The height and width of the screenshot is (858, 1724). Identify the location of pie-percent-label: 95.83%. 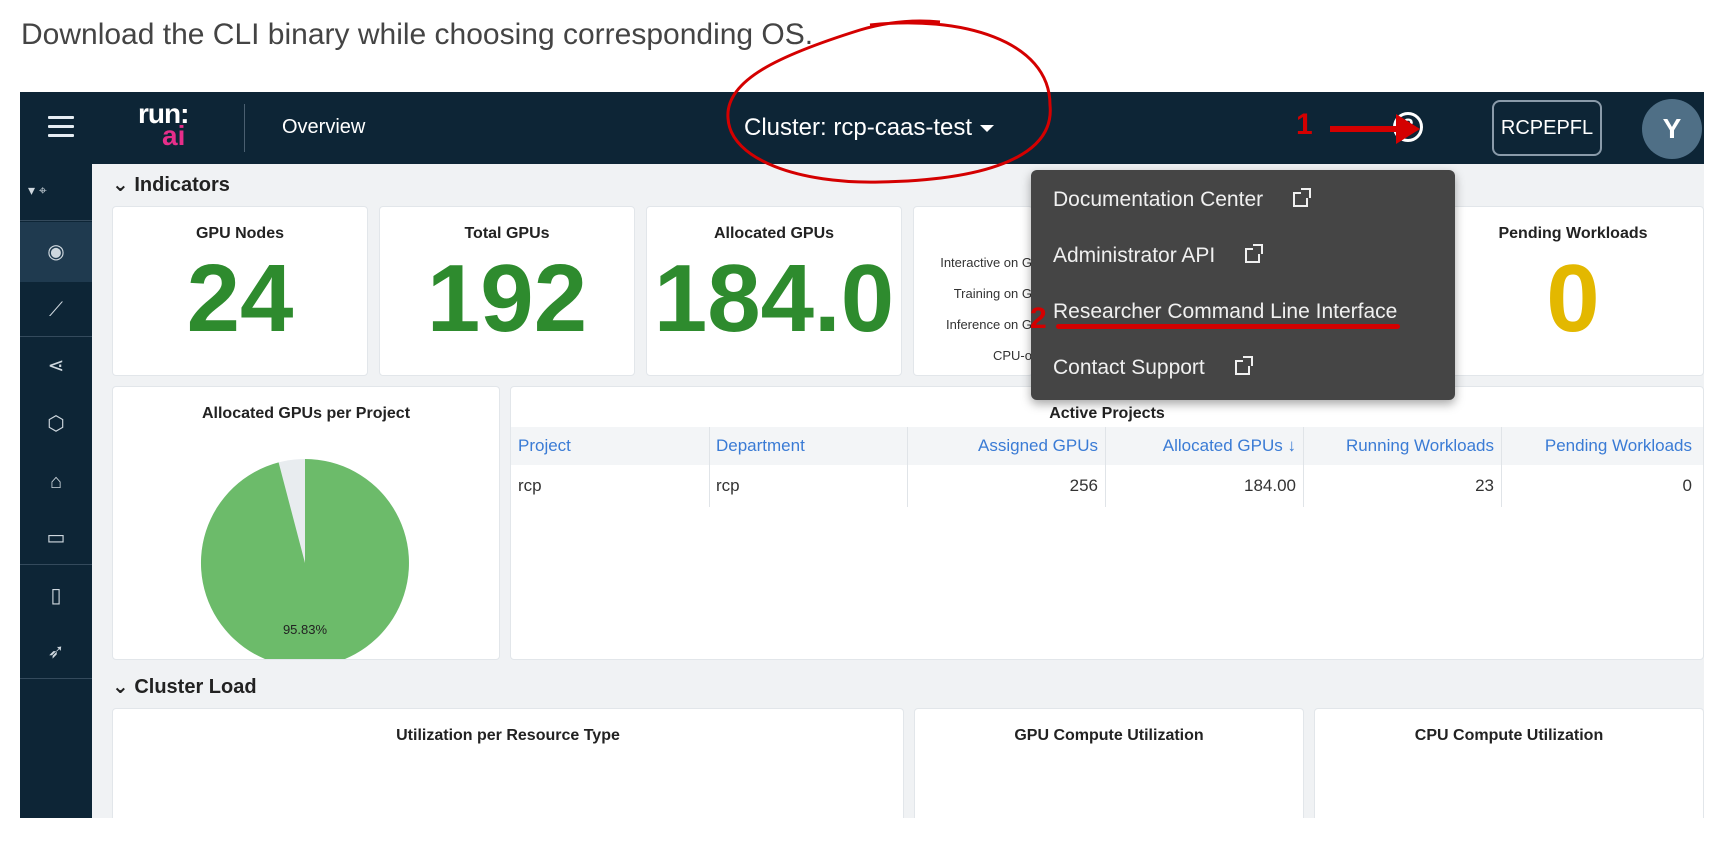
(305, 629).